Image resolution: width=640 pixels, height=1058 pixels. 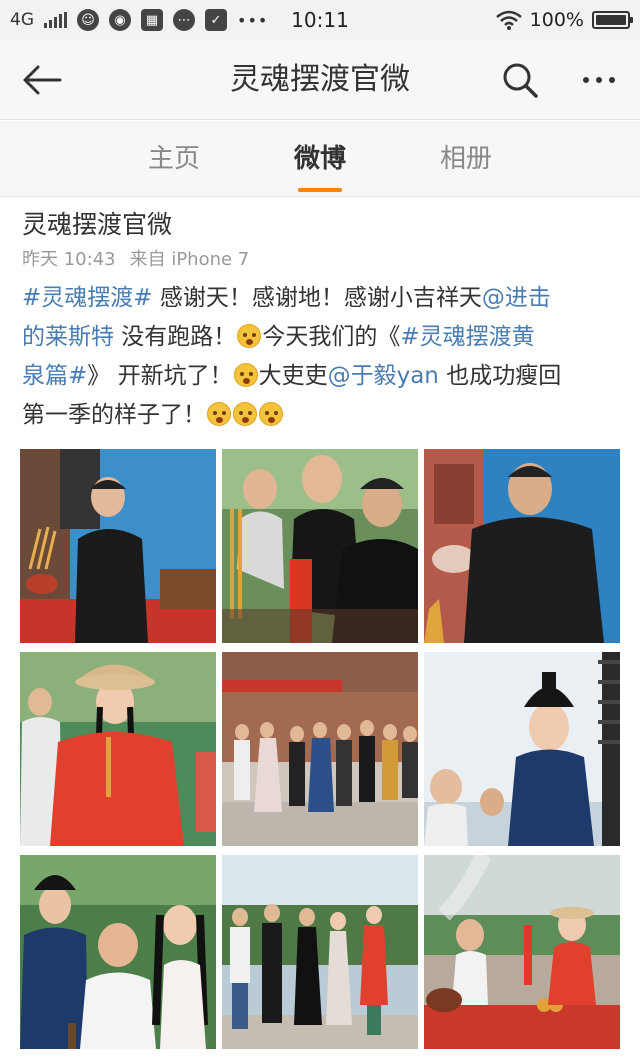 I want to click on topic-link: 泉篇#, so click(x=54, y=376).